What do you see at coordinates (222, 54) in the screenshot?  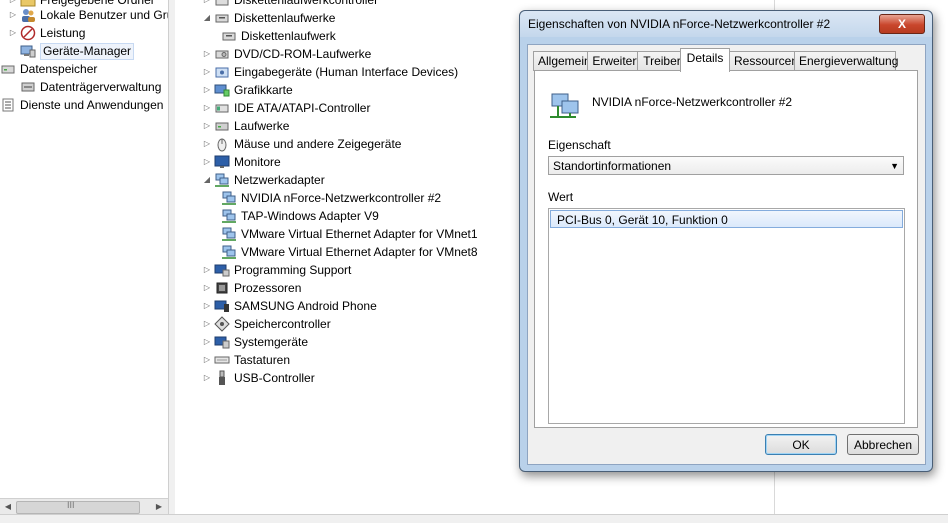 I see `dvd-drive-icon` at bounding box center [222, 54].